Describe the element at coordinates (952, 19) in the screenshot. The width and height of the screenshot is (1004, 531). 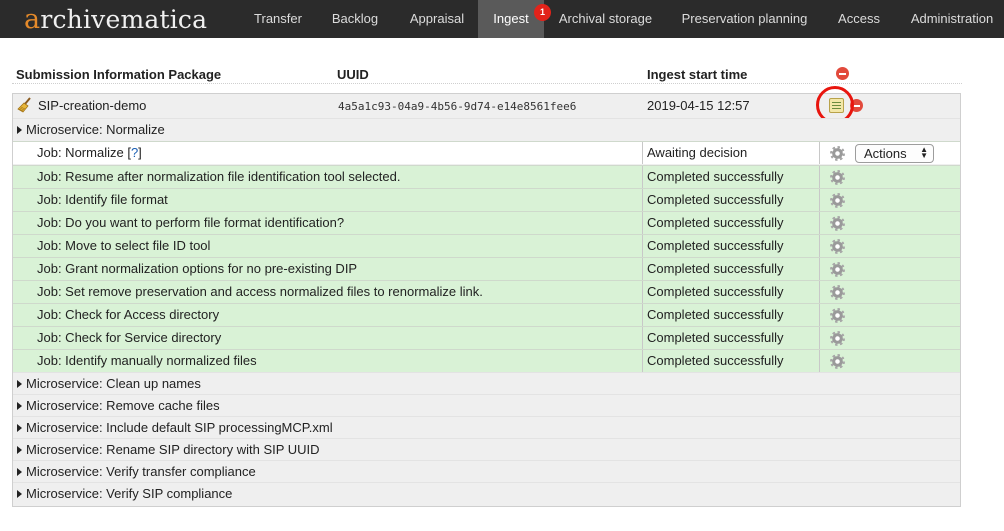
I see `nav-administration: Administration` at that location.